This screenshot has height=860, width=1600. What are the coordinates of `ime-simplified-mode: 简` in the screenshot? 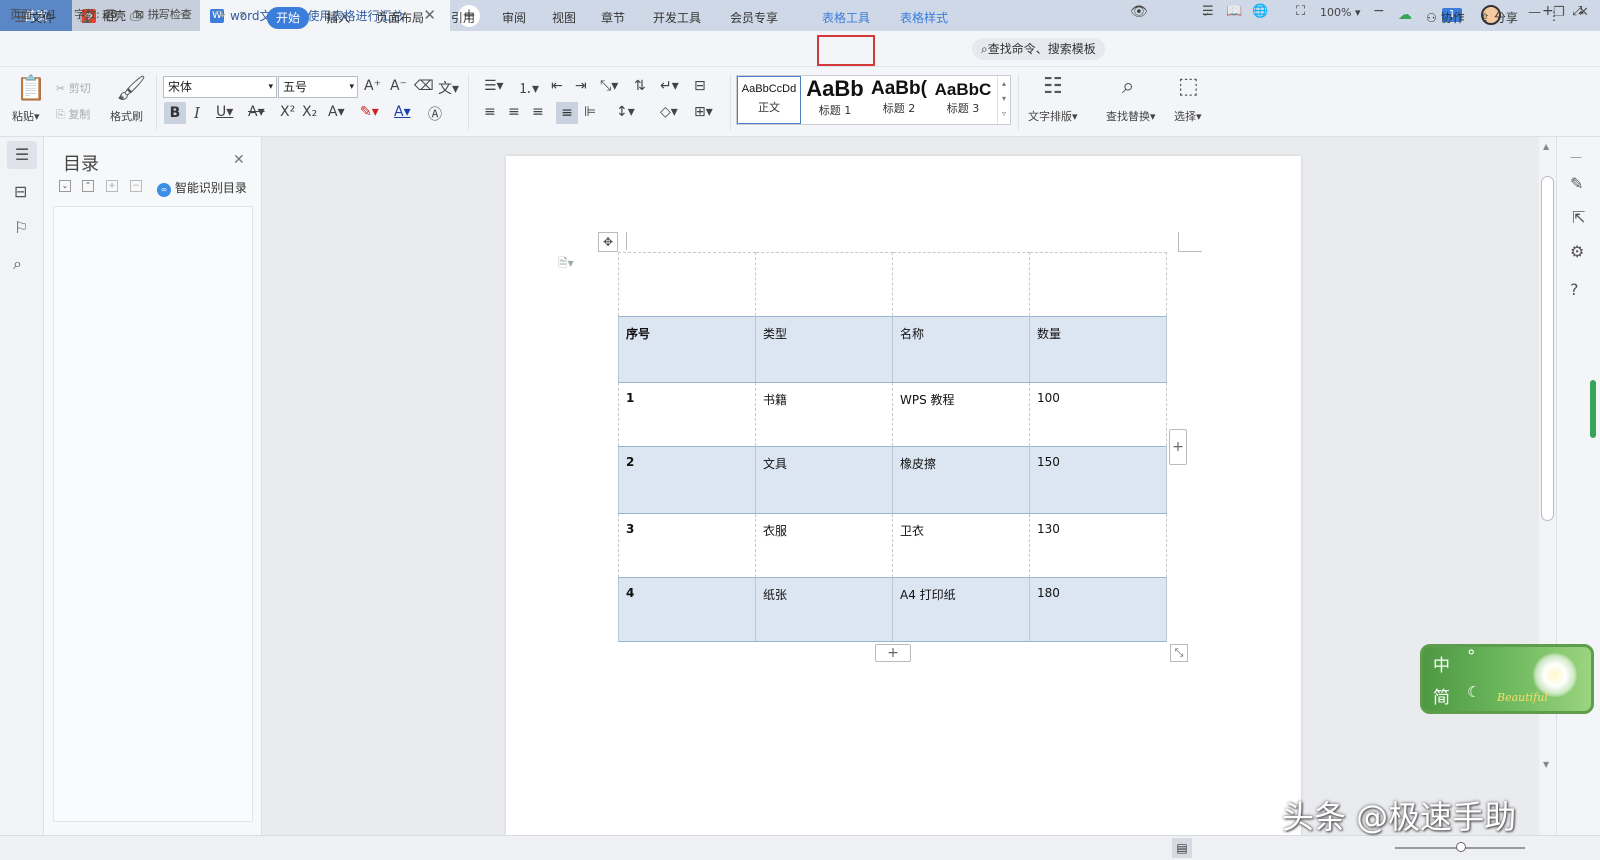 It's located at (1441, 695).